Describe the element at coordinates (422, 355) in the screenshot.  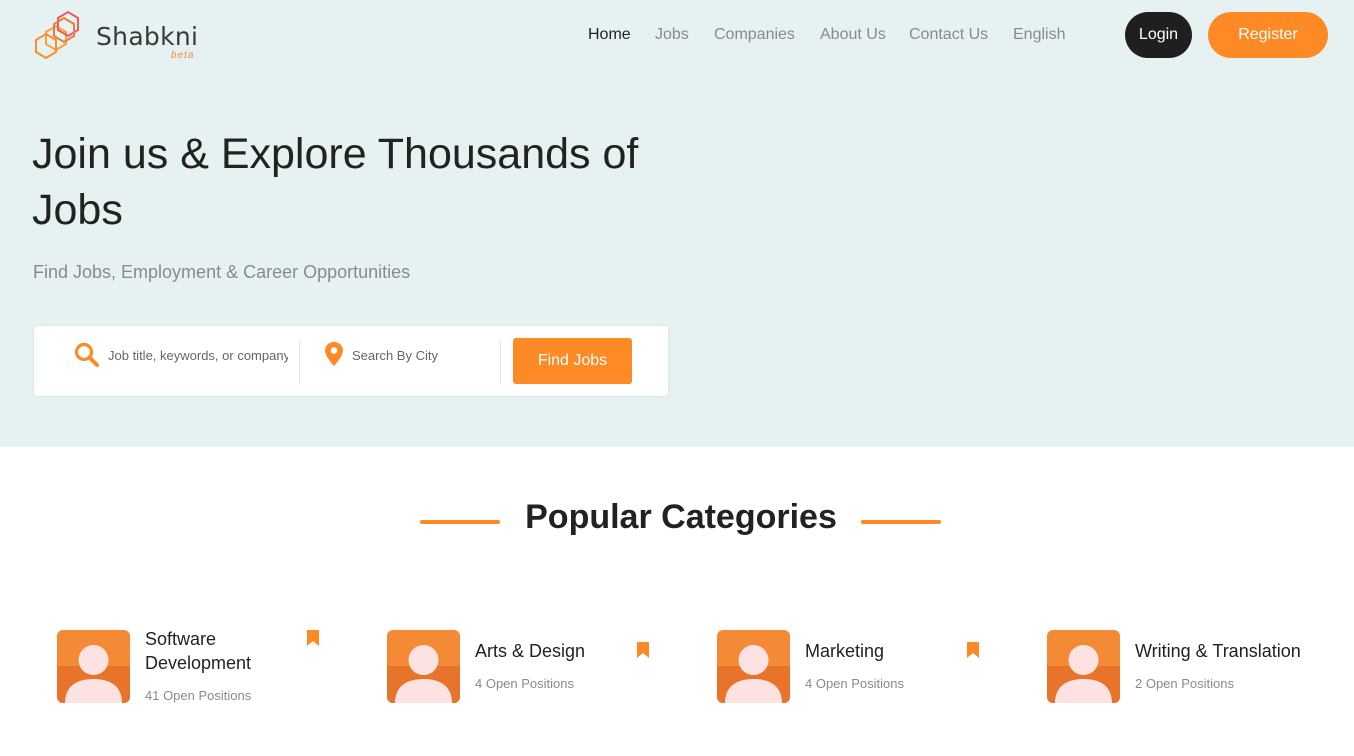
I see `city-search-input` at that location.